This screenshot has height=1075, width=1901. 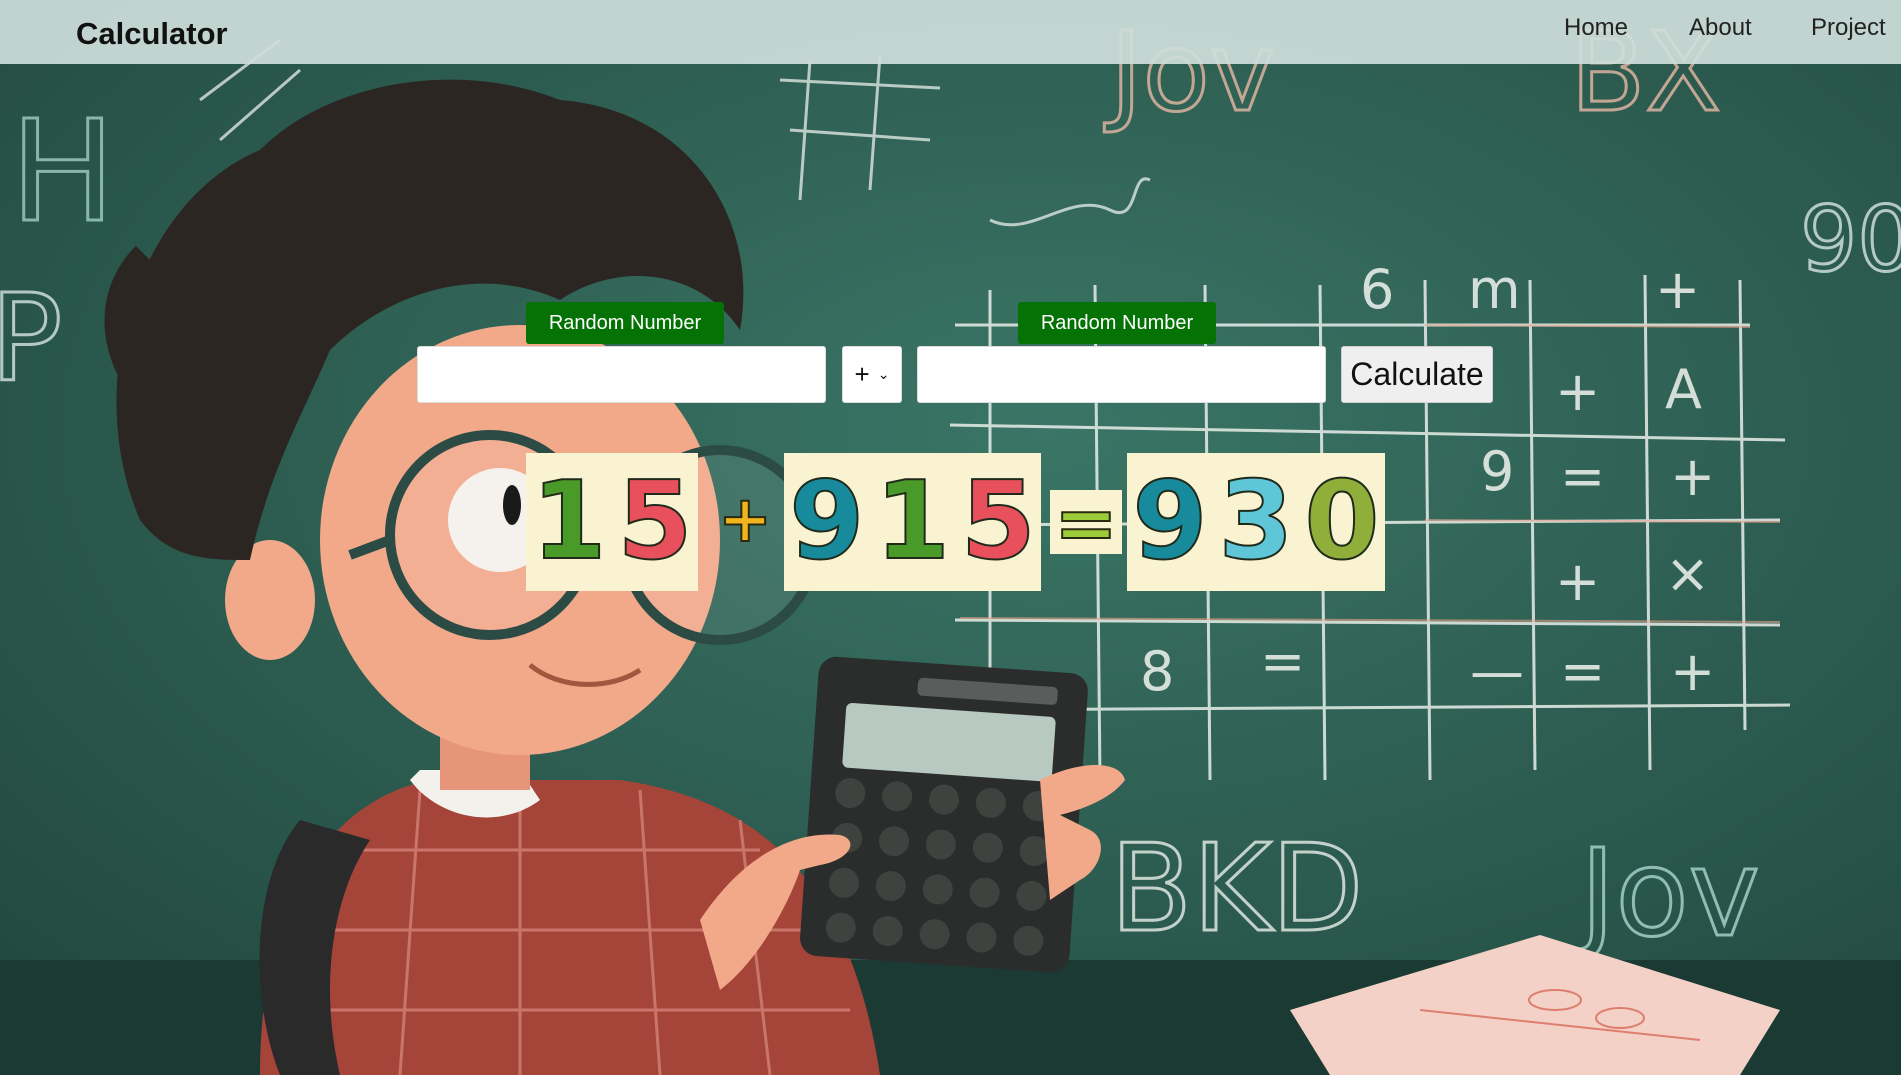 I want to click on nav-project-link: Project, so click(x=1848, y=28).